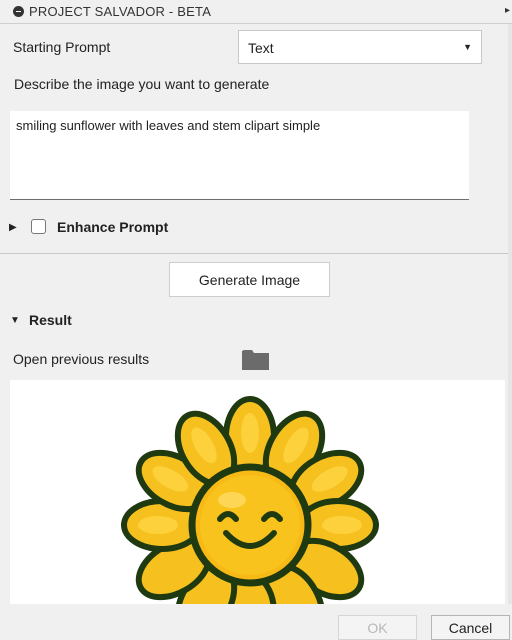  What do you see at coordinates (255, 359) in the screenshot?
I see `folder-icon` at bounding box center [255, 359].